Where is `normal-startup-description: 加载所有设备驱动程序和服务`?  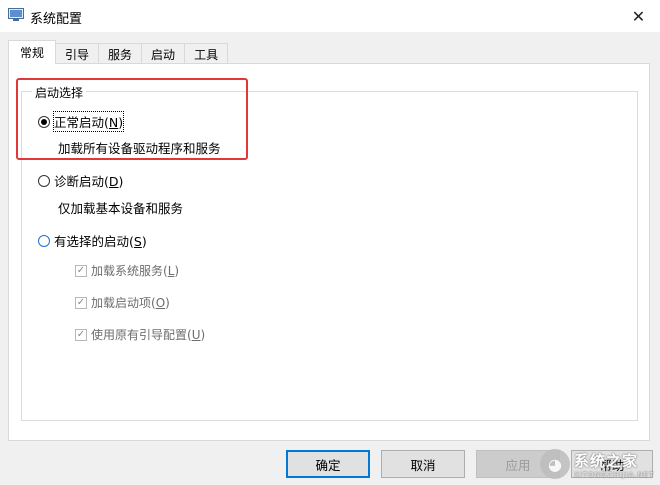
normal-startup-description: 加载所有设备驱动程序和服务 is located at coordinates (139, 148).